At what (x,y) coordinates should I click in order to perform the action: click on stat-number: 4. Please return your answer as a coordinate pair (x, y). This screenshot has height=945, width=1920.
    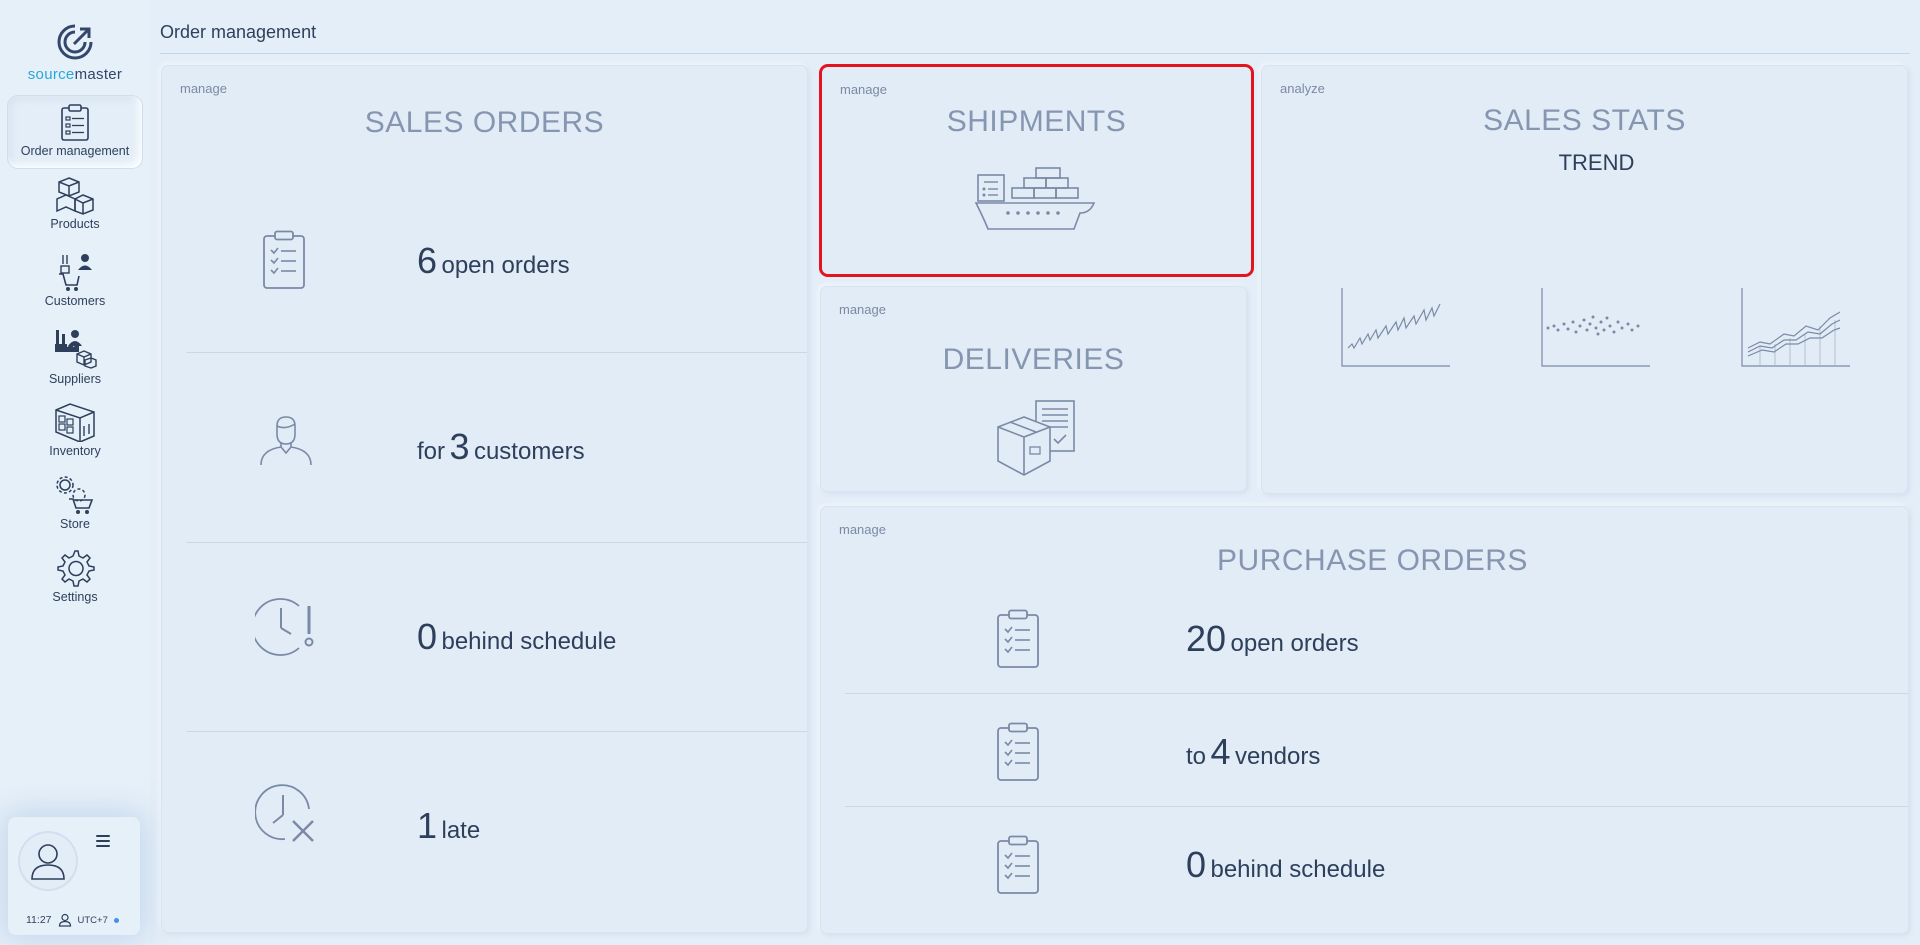
    Looking at the image, I should click on (1220, 751).